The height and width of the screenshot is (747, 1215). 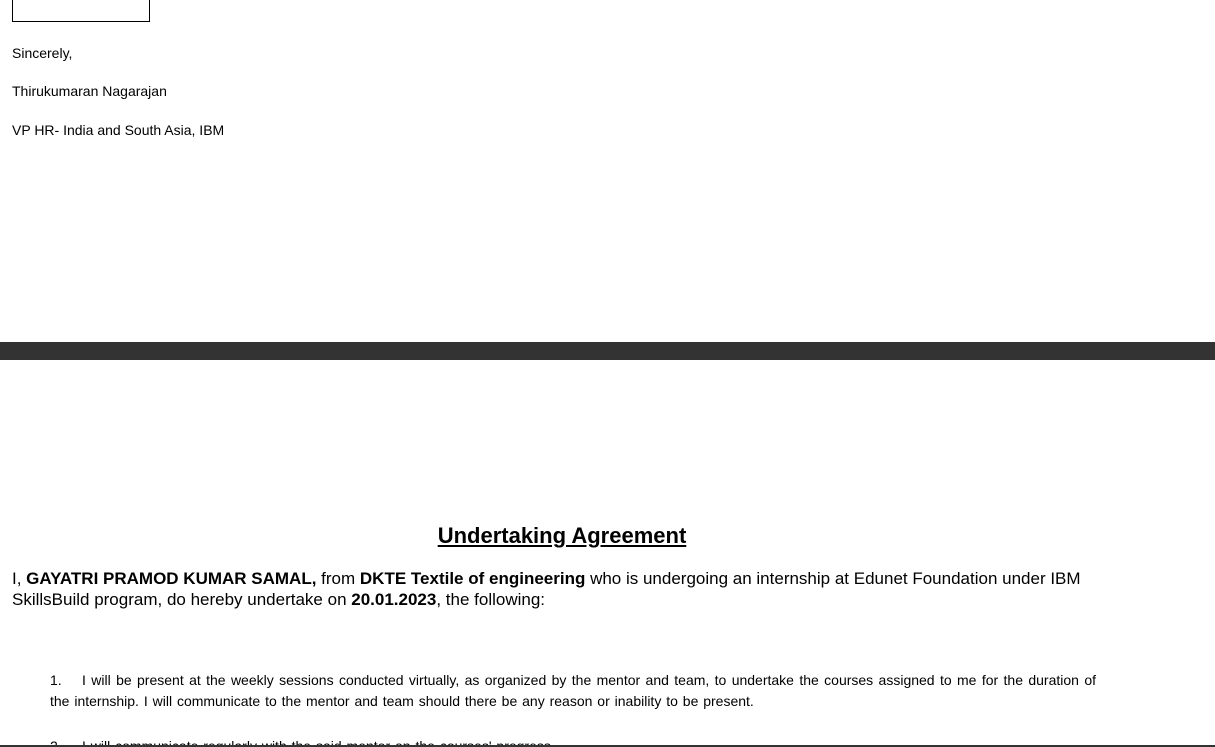 I want to click on college-name: DKTE Textile of engineering, so click(x=472, y=578).